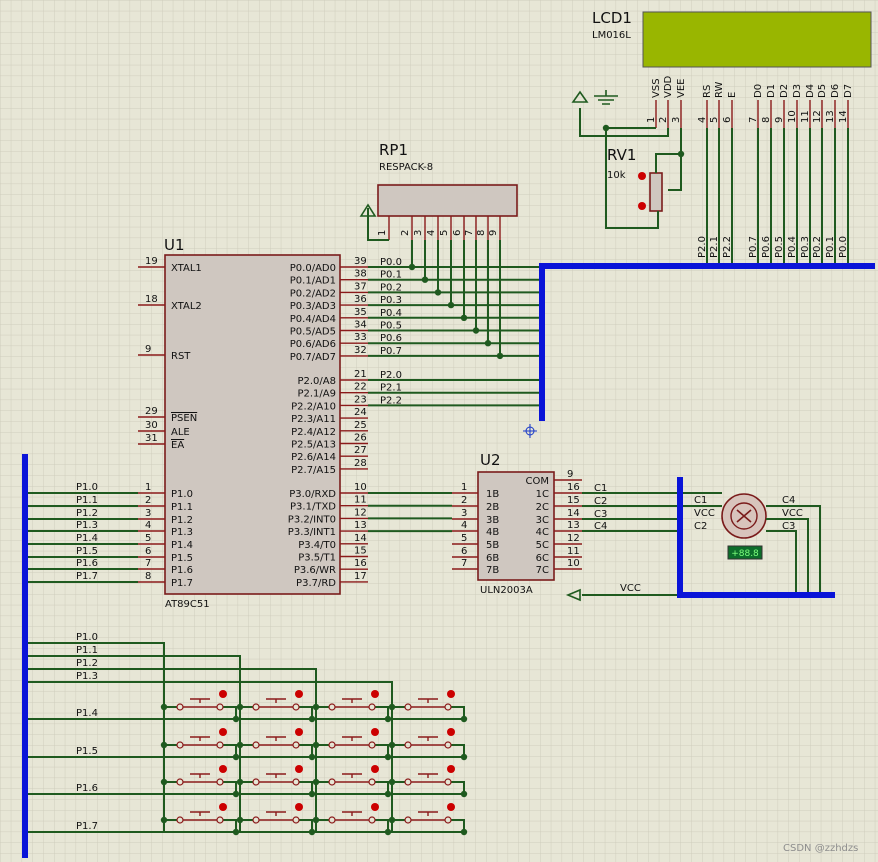 This screenshot has width=878, height=862. I want to click on u2-pin-number: 12, so click(573, 538).